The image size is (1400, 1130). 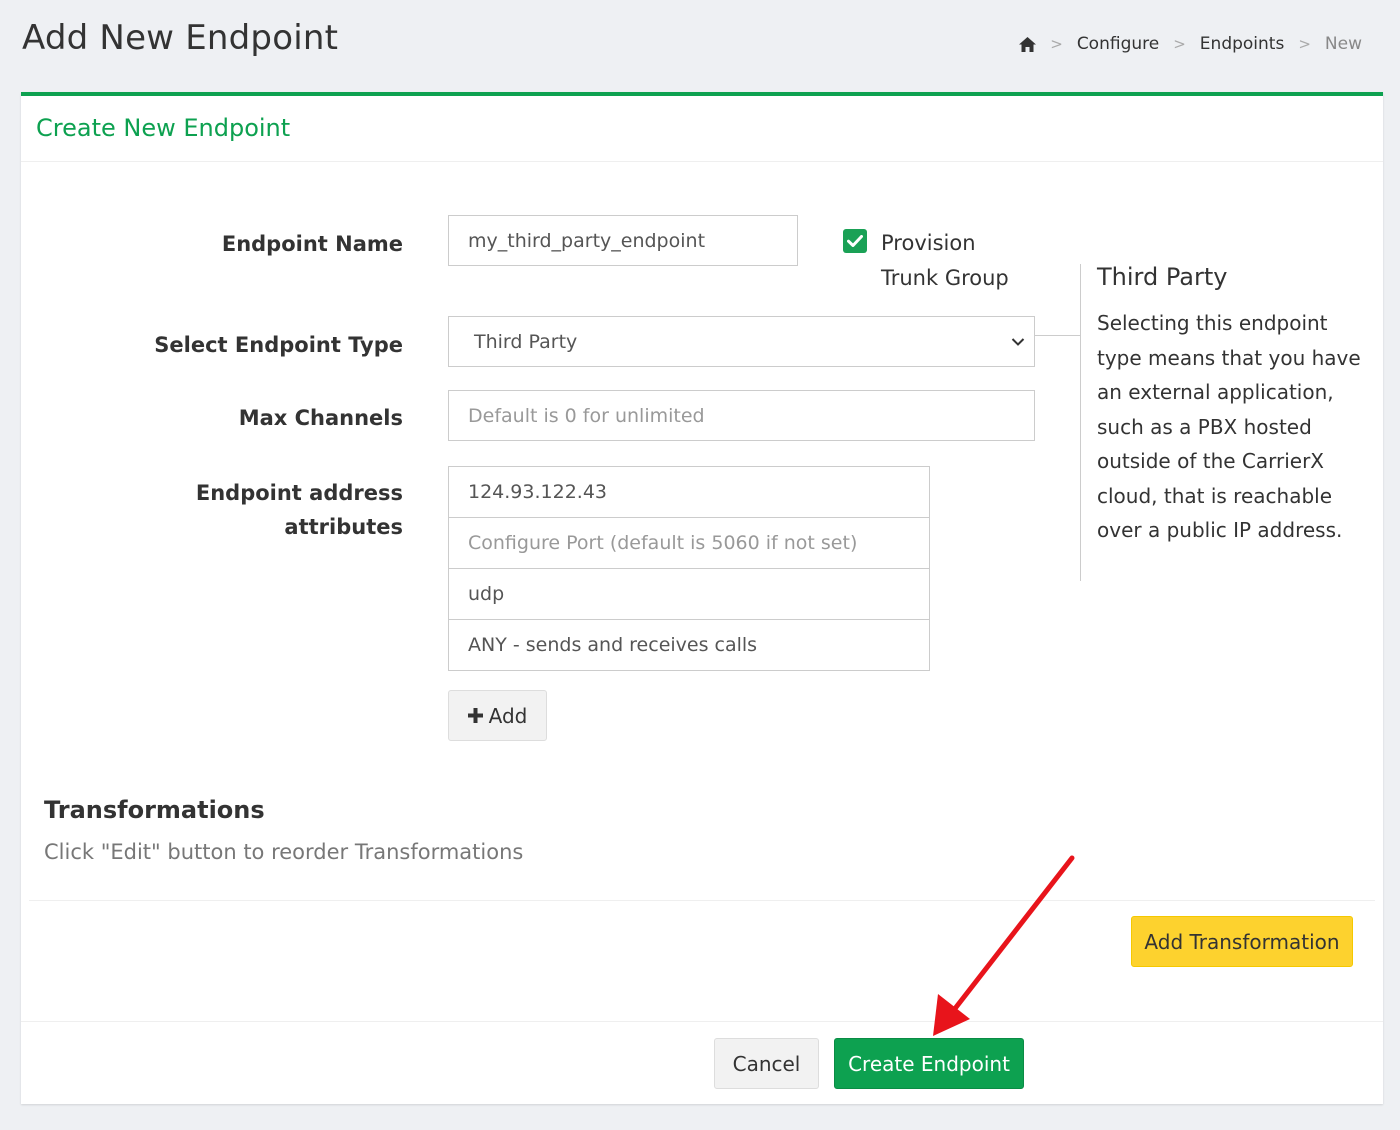 I want to click on checkbox-checked, so click(x=855, y=241).